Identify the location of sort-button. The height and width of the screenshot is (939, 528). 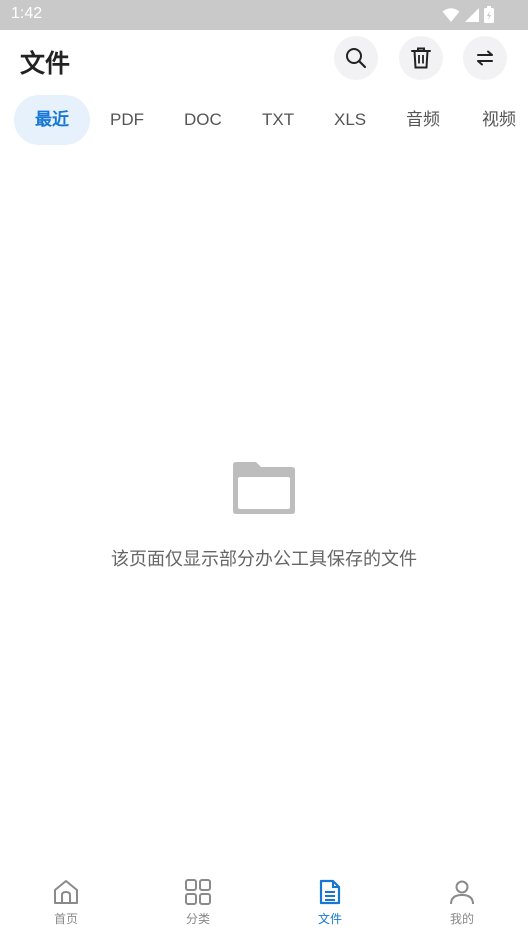
(485, 58).